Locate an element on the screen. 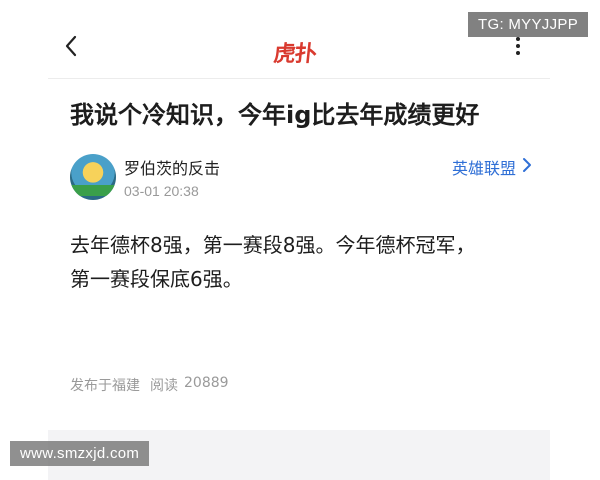 The height and width of the screenshot is (480, 600). watermark-site: www.smzxjd.com is located at coordinates (80, 453).